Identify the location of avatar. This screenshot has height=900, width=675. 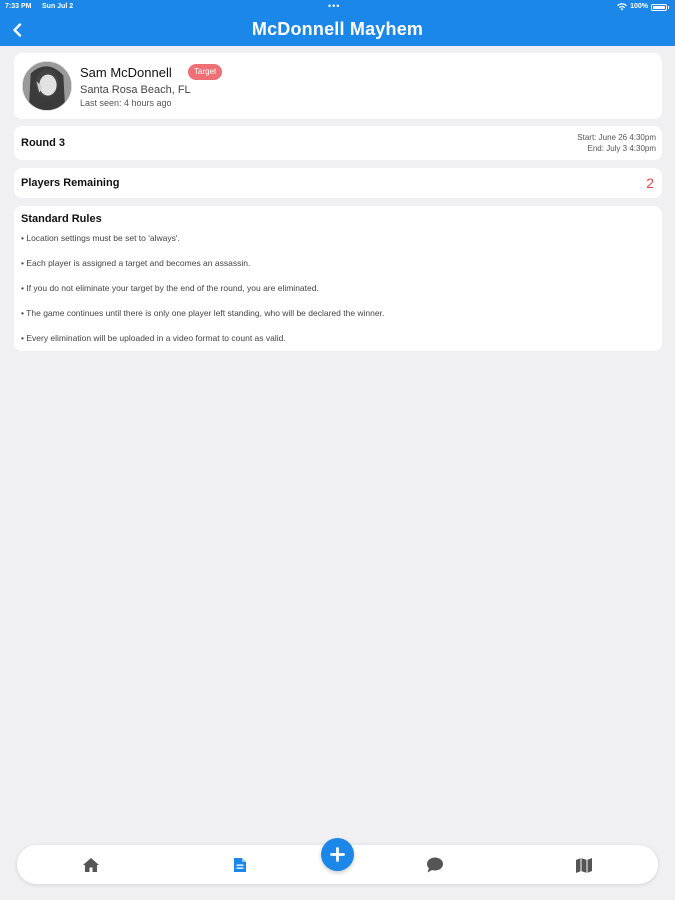
(47, 86).